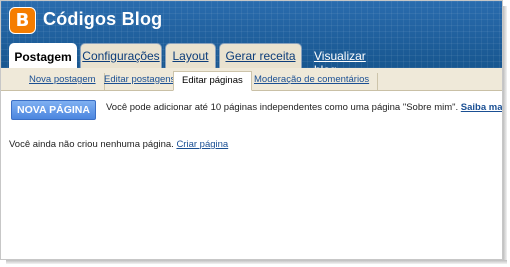  I want to click on blogger-logo-icon: B, so click(22, 20).